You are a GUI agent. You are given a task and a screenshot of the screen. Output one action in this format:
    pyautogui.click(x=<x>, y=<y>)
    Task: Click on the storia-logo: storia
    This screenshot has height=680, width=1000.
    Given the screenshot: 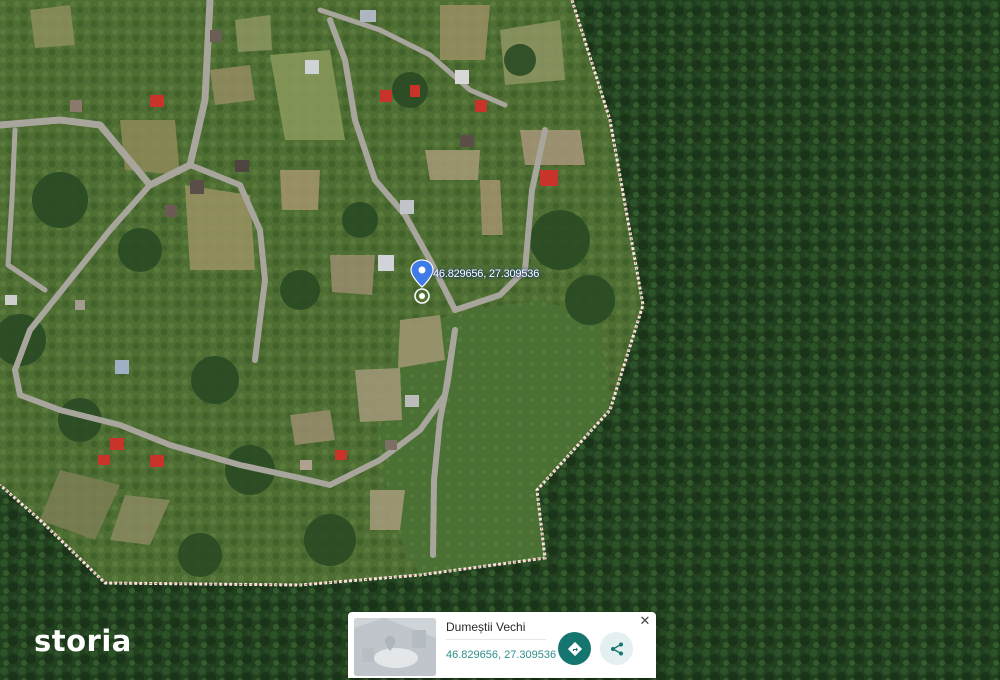 What is the action you would take?
    pyautogui.click(x=83, y=641)
    